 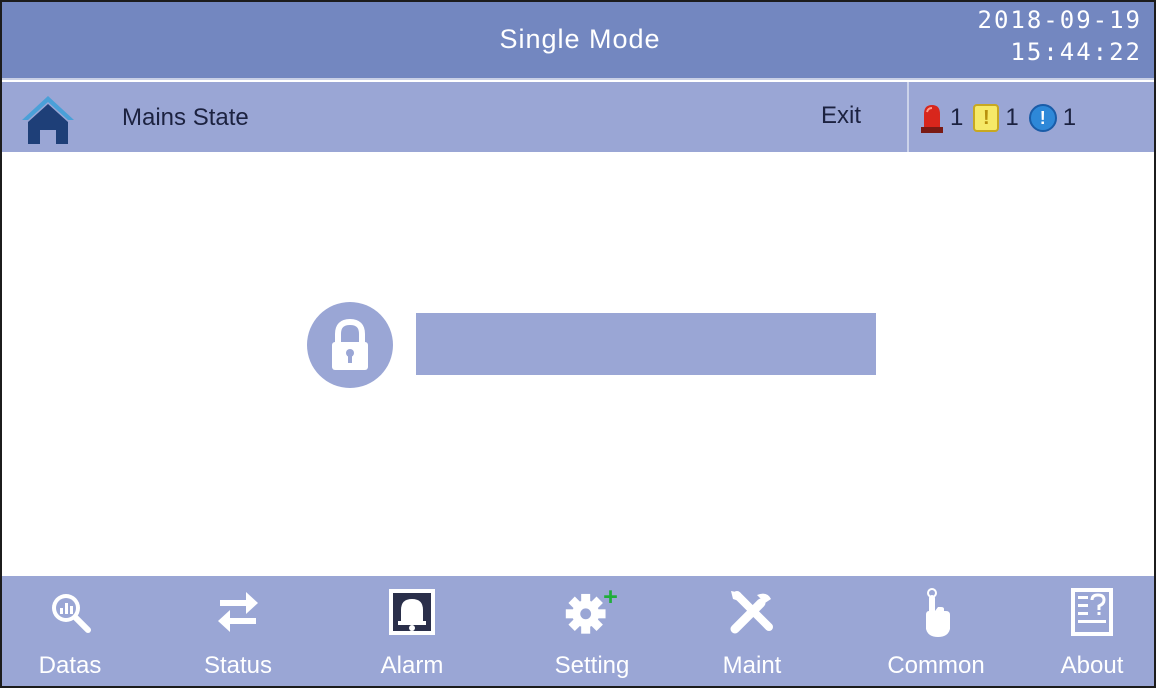 What do you see at coordinates (936, 665) in the screenshot?
I see `nav-label: Common` at bounding box center [936, 665].